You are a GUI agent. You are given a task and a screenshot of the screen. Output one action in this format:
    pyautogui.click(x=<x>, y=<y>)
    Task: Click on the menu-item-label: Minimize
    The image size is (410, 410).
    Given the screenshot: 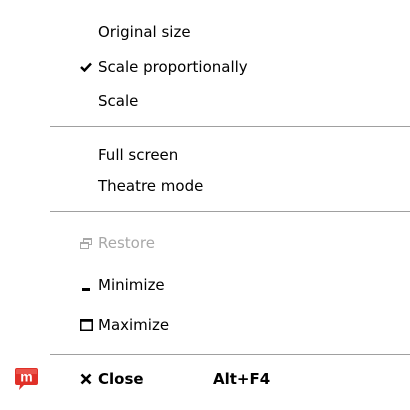 What is the action you would take?
    pyautogui.click(x=131, y=285)
    